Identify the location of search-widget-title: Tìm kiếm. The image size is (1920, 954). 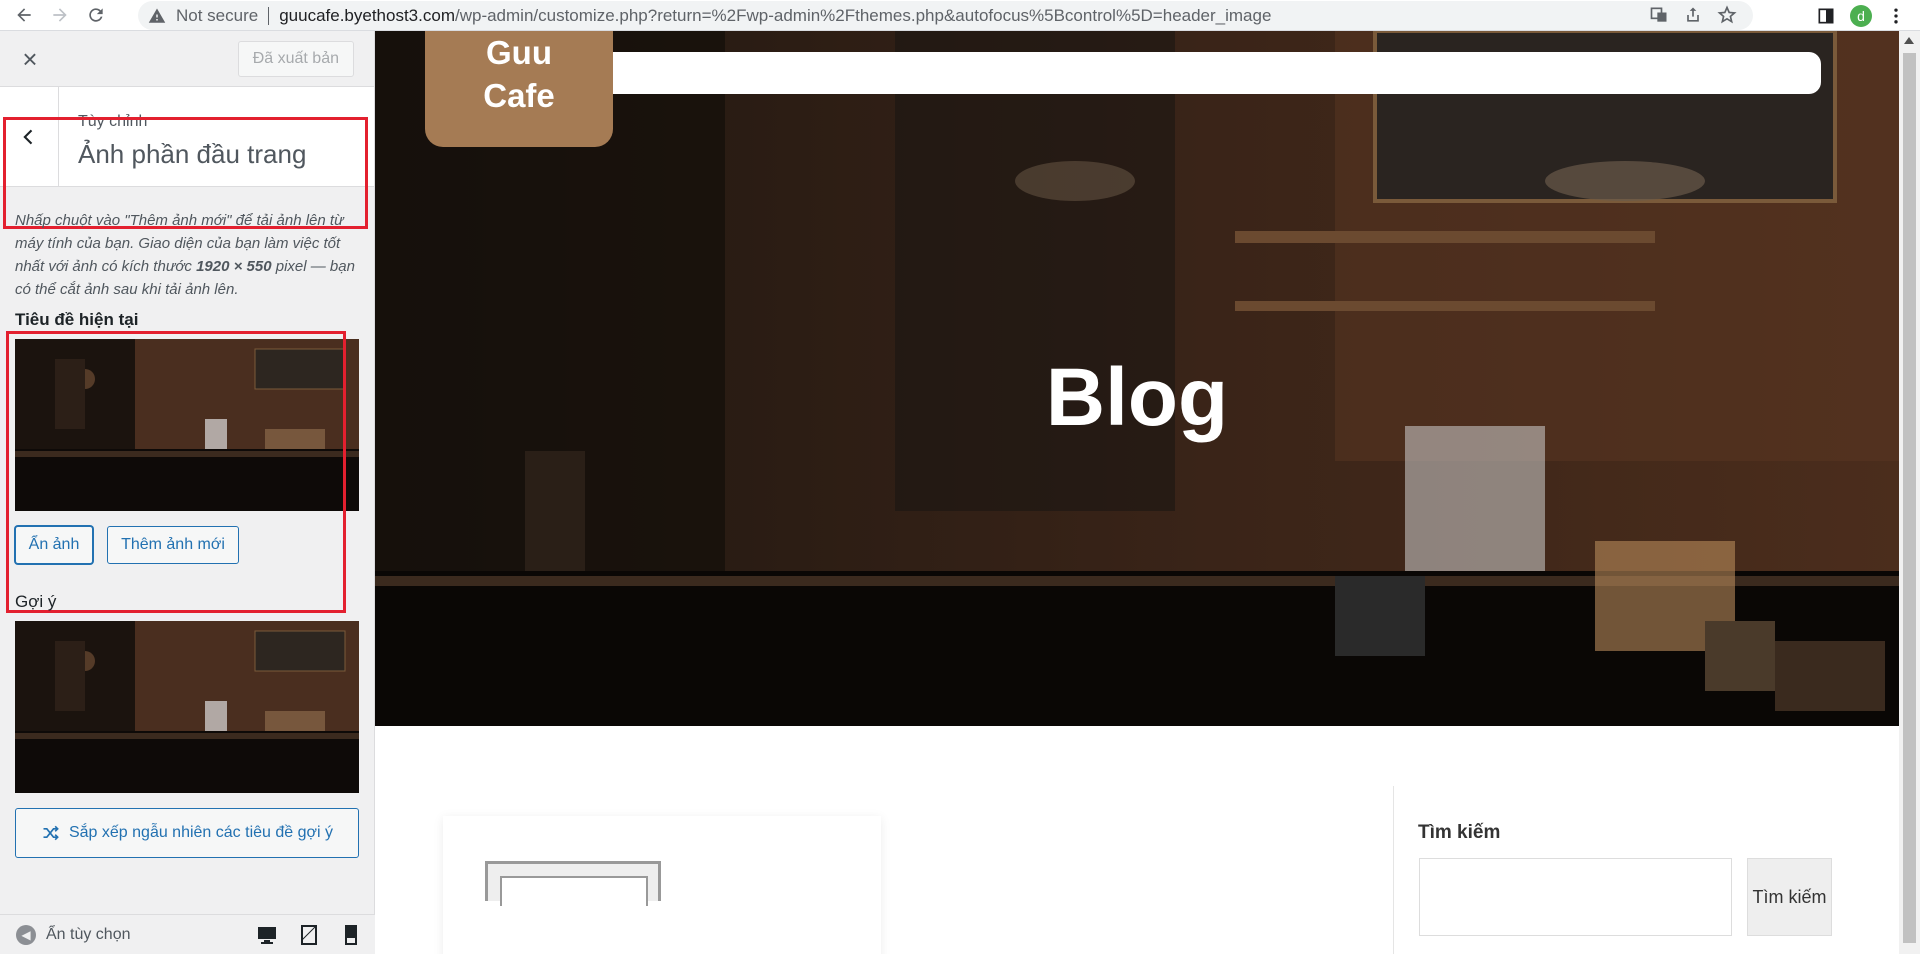
(1459, 832).